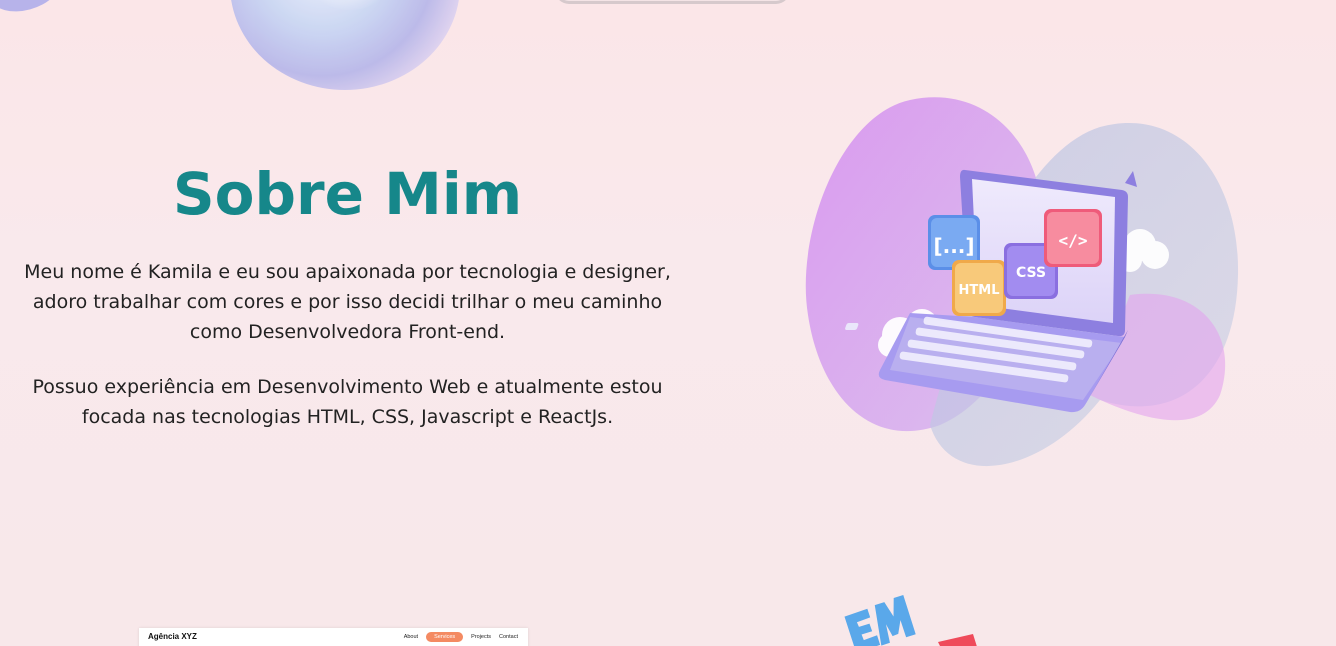 This screenshot has width=1336, height=646. I want to click on project-nav-projects: Projects, so click(481, 637).